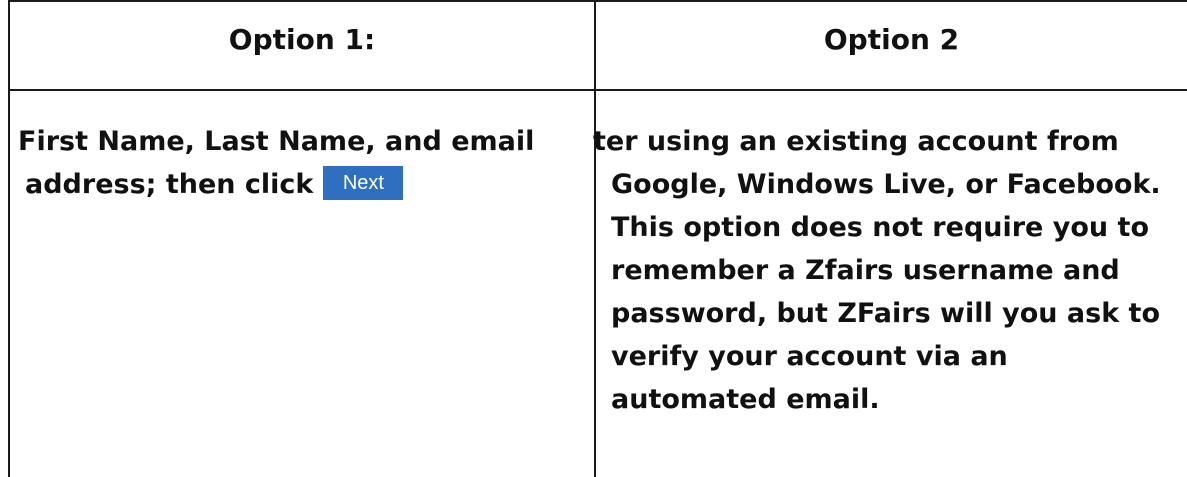 The width and height of the screenshot is (1187, 477). I want to click on option1-line-1: First Name, Last Name, and email, so click(276, 141).